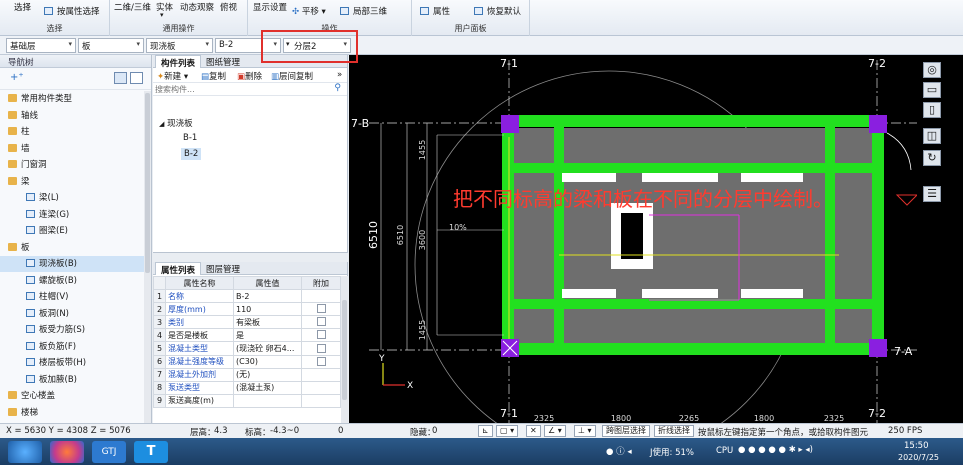 Image resolution: width=963 pixels, height=465 pixels. Describe the element at coordinates (179, 45) in the screenshot. I see `type-select: 现浇板 ▾` at that location.